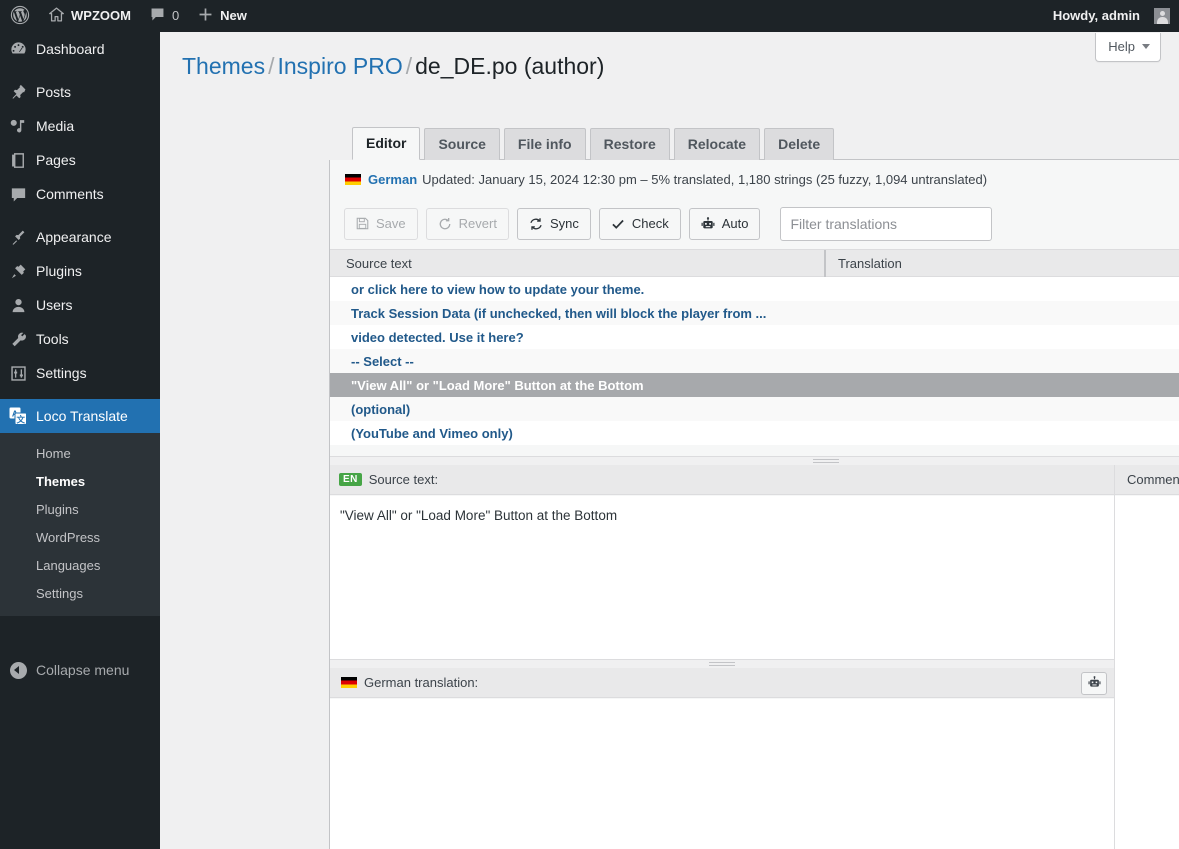  What do you see at coordinates (722, 577) in the screenshot?
I see `source-text-value` at bounding box center [722, 577].